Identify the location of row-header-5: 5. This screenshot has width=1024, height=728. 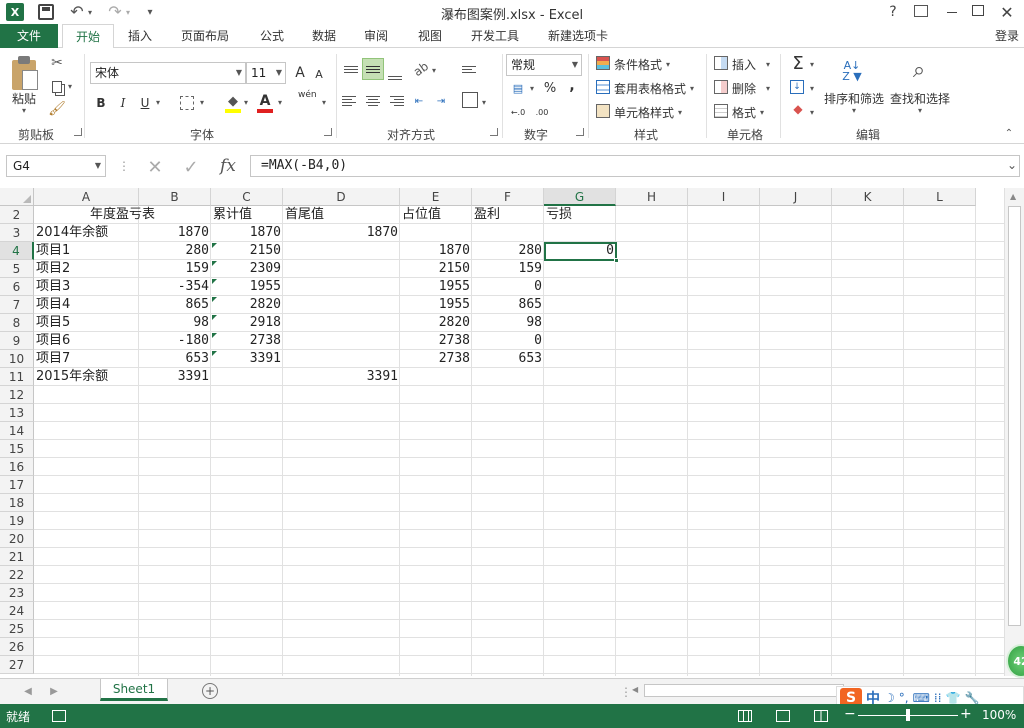
(17, 269).